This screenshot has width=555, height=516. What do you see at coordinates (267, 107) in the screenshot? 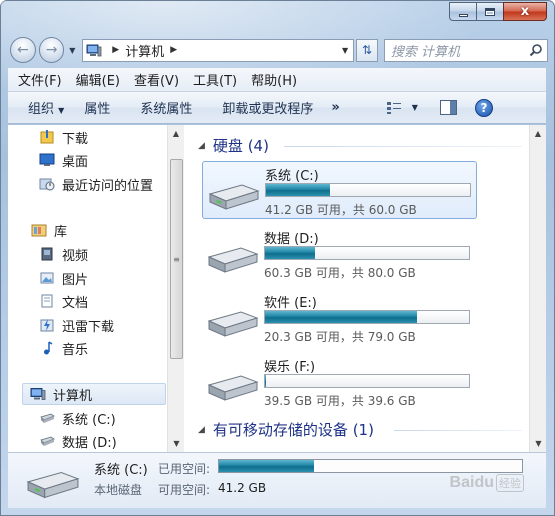
I see `uninstall-program-button: 卸载或更改程序` at bounding box center [267, 107].